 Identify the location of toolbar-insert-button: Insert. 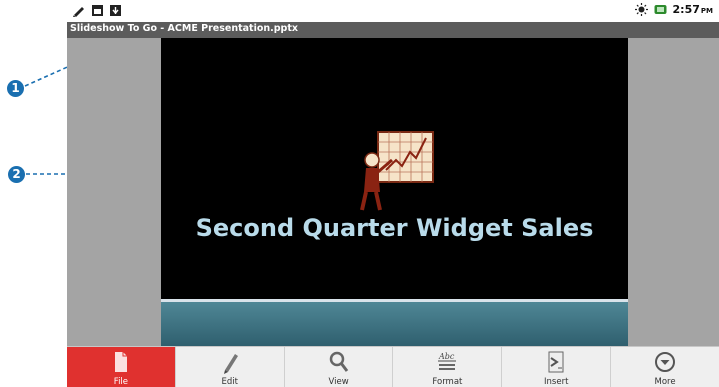
(557, 367).